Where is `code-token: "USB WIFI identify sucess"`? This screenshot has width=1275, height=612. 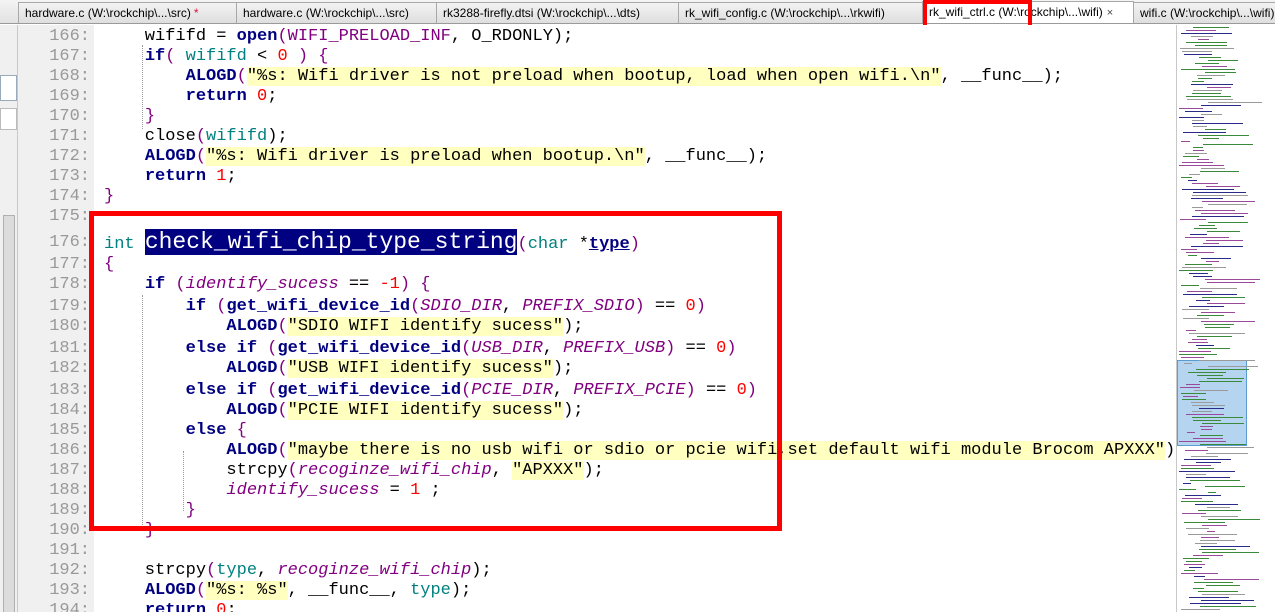
code-token: "USB WIFI identify sucess" is located at coordinates (420, 368).